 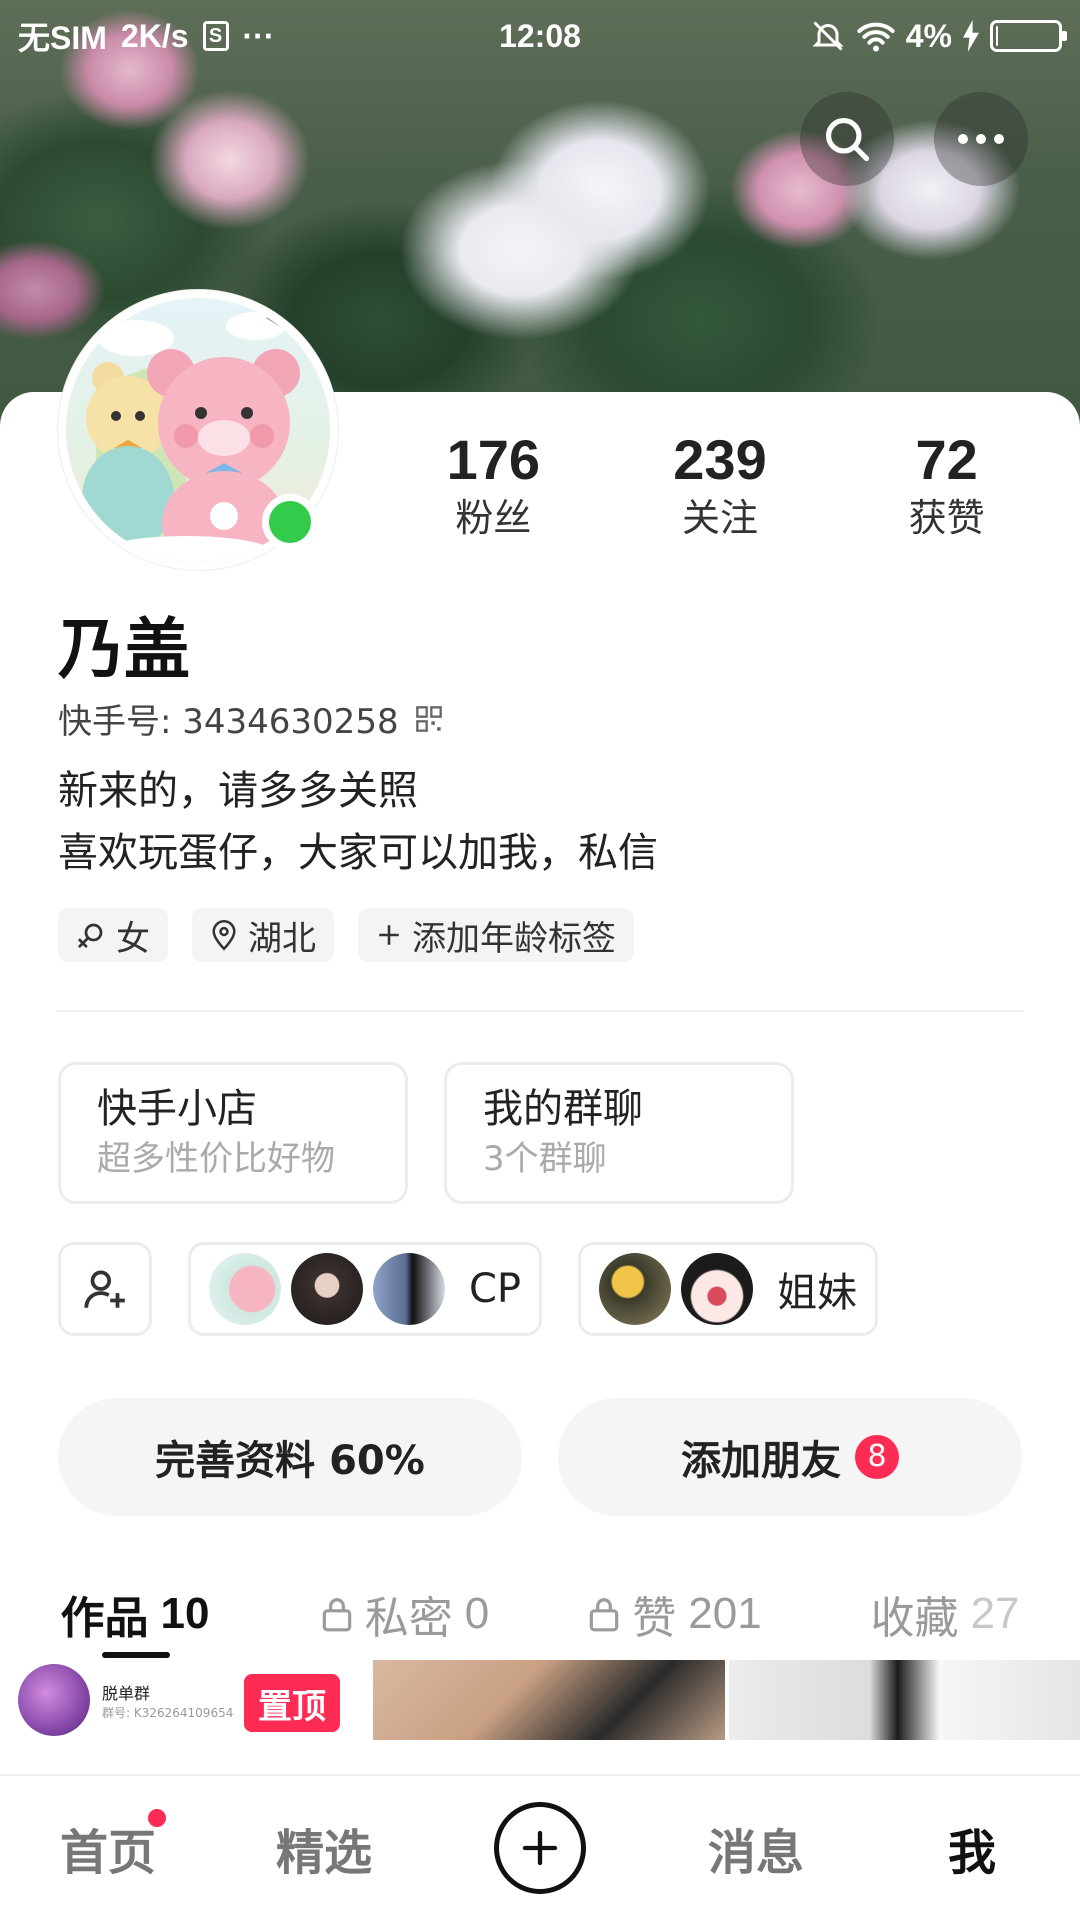 I want to click on followers-stat: 176 粉丝, so click(x=493, y=486).